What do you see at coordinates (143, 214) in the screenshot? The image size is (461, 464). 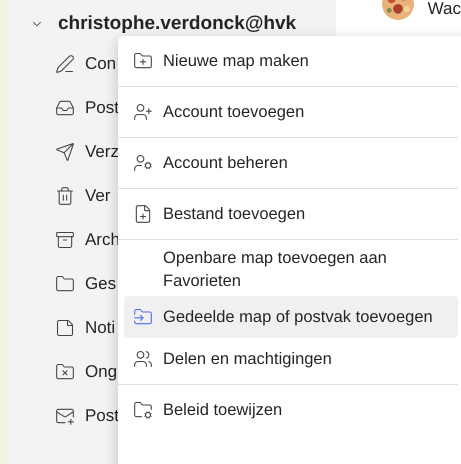 I see `file-add-icon` at bounding box center [143, 214].